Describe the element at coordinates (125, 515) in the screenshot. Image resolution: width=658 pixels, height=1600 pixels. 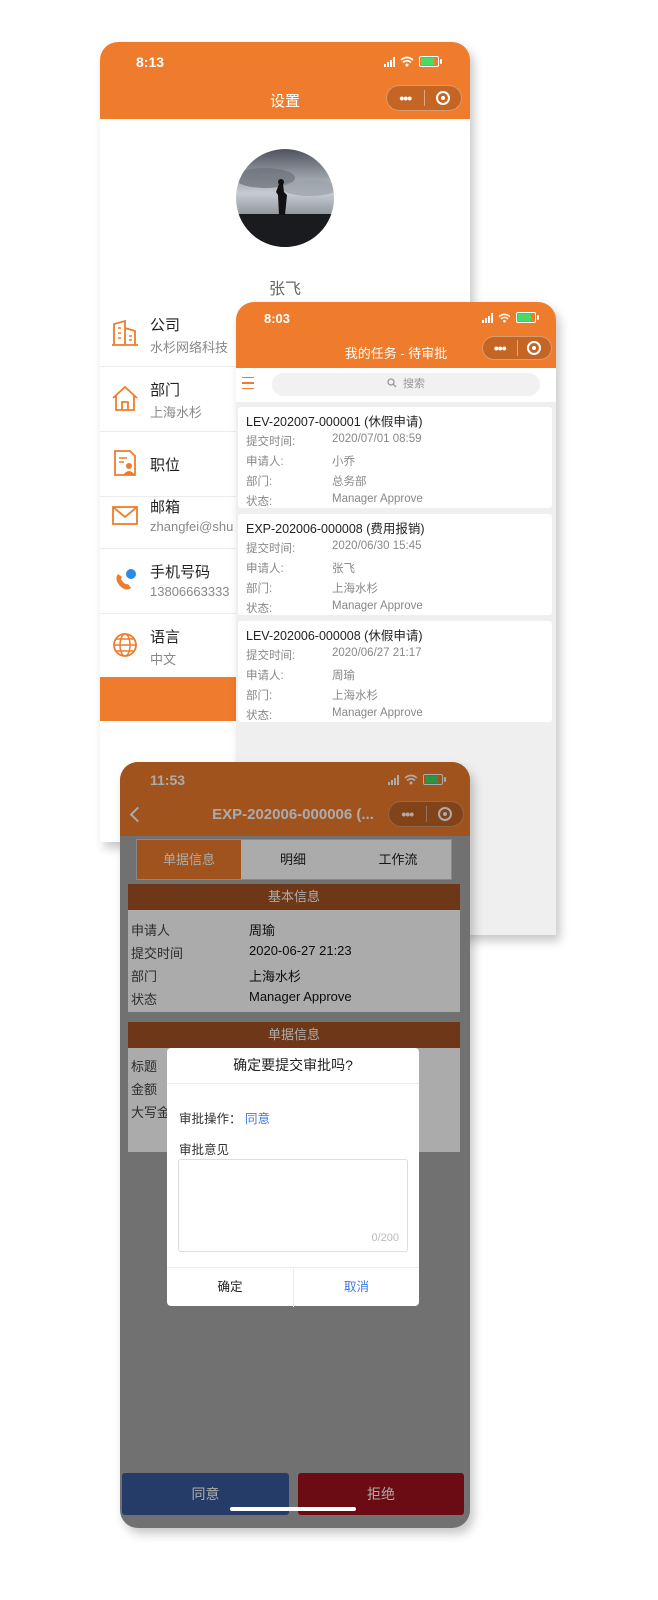
I see `mail-icon` at that location.